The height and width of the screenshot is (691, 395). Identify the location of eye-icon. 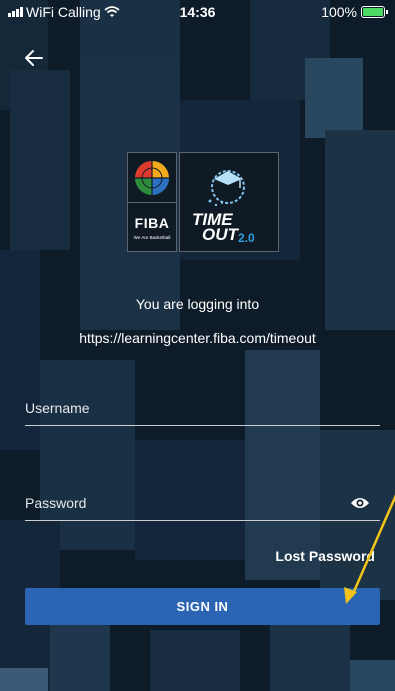
(360, 503).